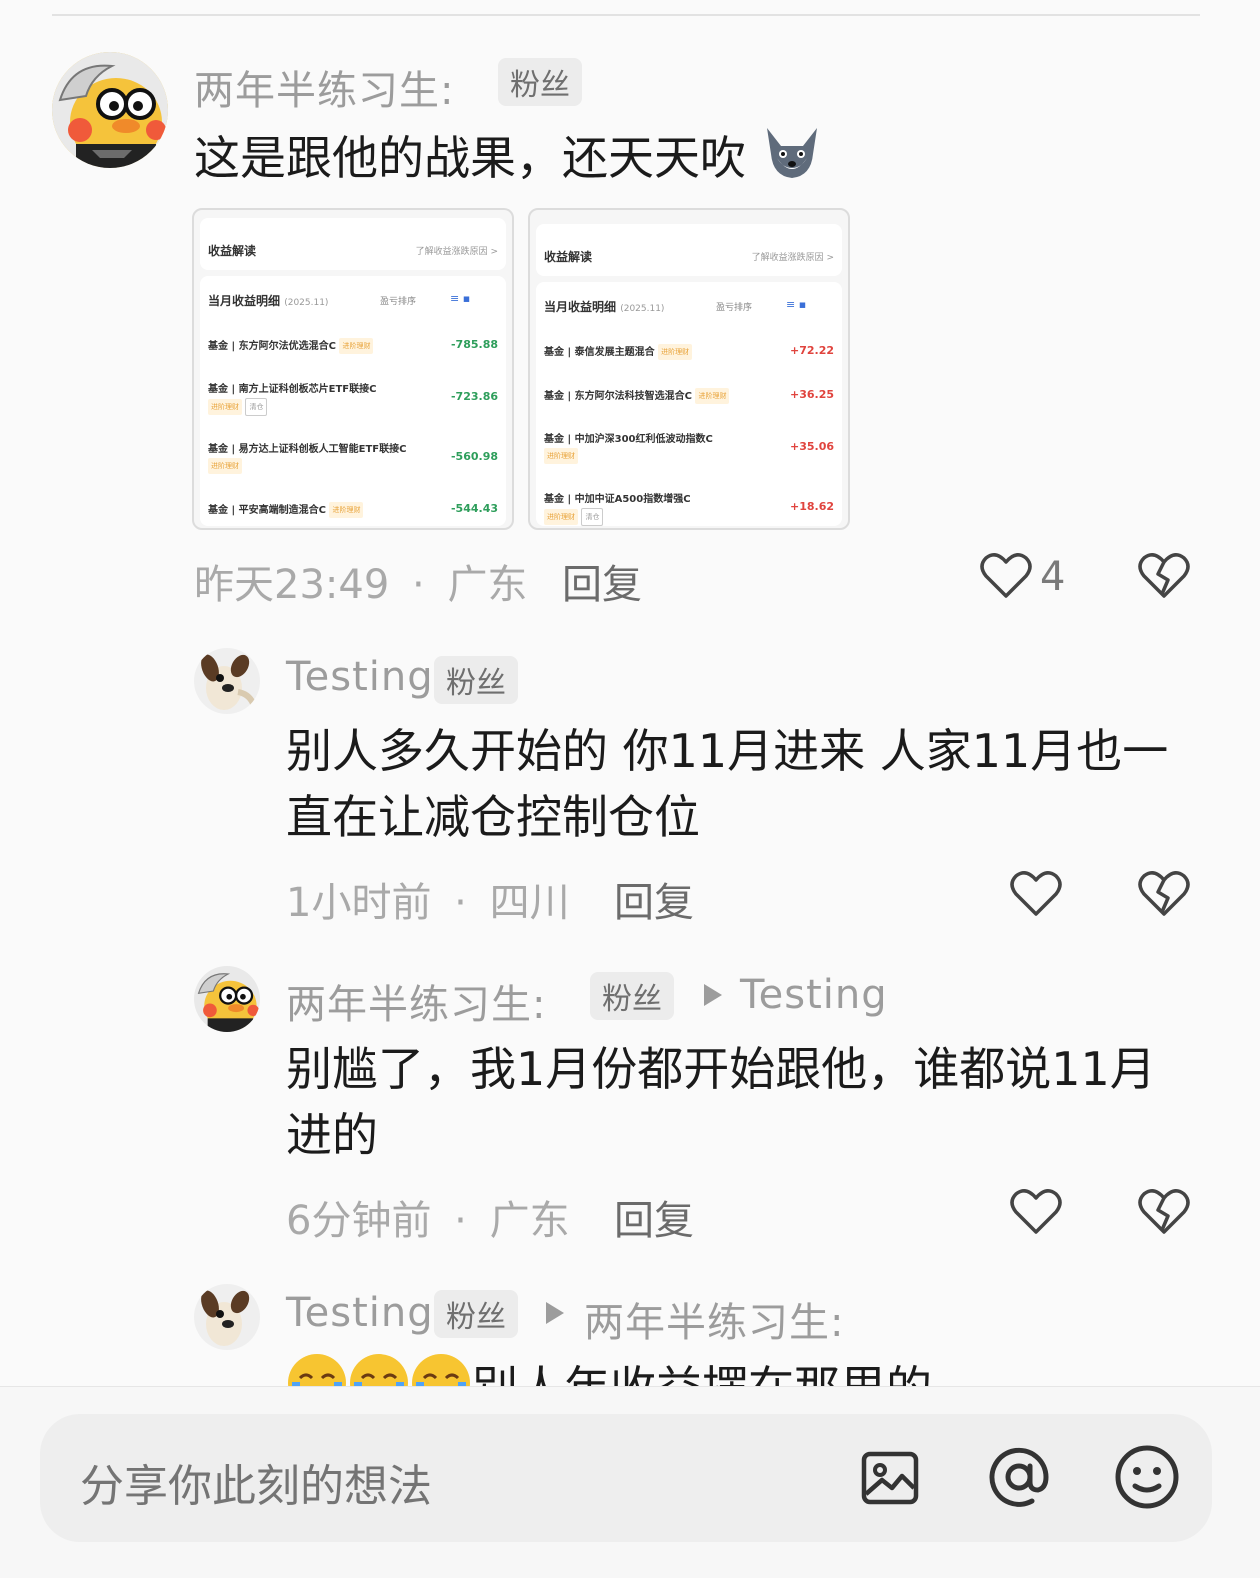 Image resolution: width=1260 pixels, height=1578 pixels. Describe the element at coordinates (599, 352) in the screenshot. I see `row-name: 基金 | 泰信发展主题混合` at that location.